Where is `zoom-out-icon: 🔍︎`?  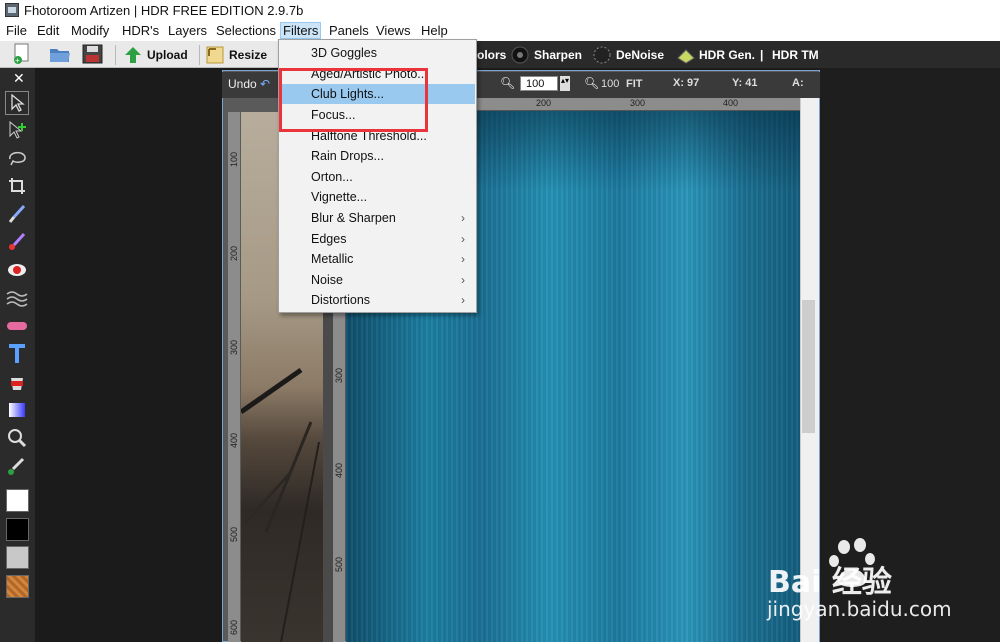
zoom-out-icon: 🔍︎ is located at coordinates (591, 83).